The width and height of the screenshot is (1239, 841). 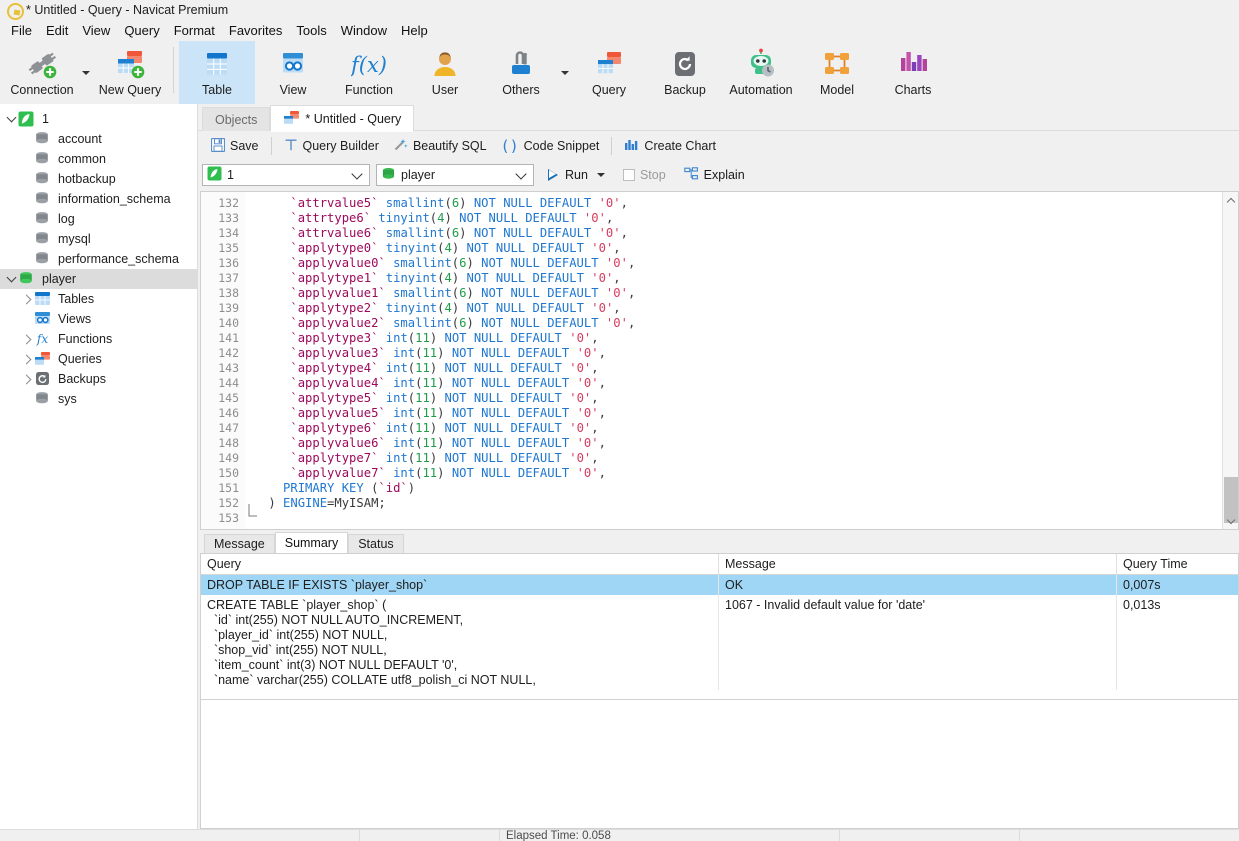 What do you see at coordinates (57, 30) in the screenshot?
I see `menu-item-edit: Edit` at bounding box center [57, 30].